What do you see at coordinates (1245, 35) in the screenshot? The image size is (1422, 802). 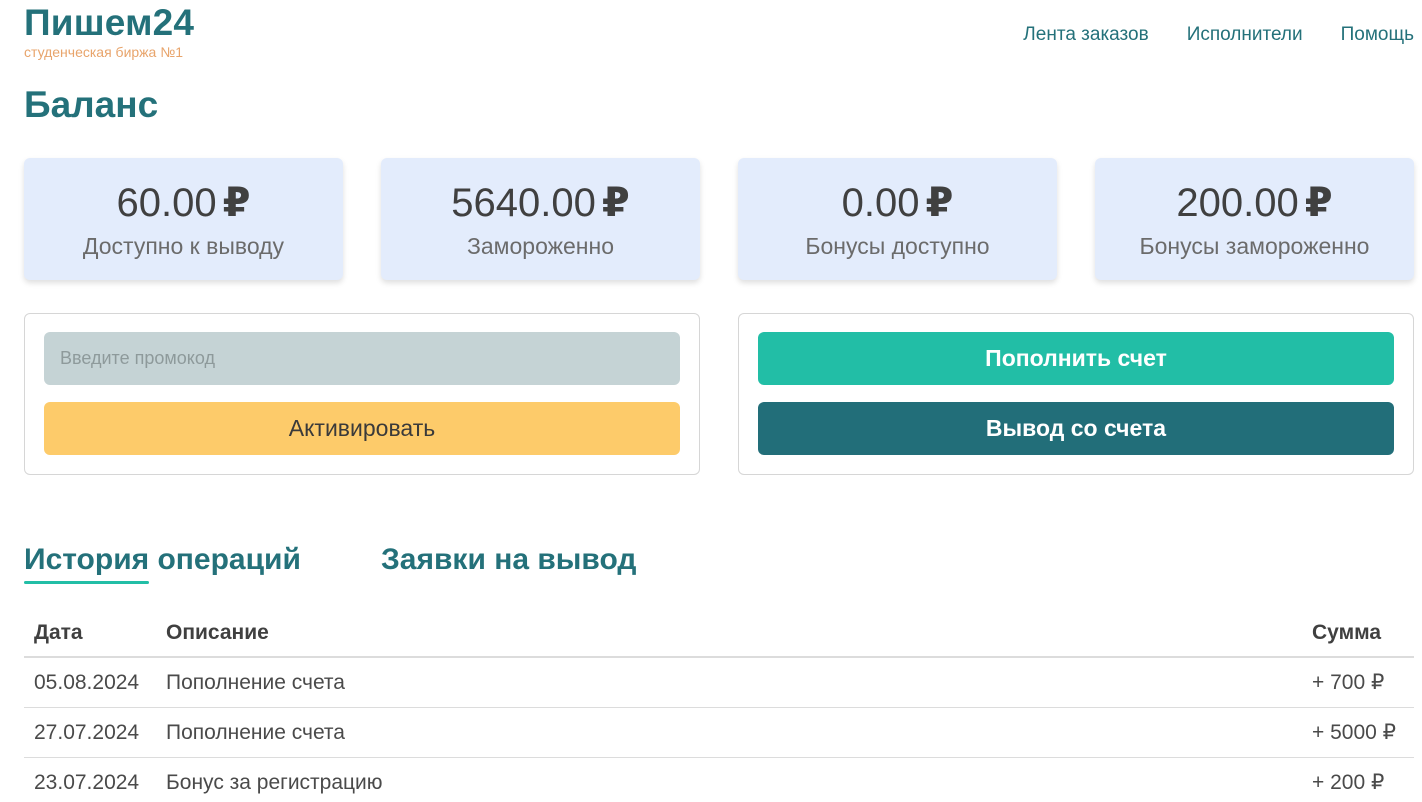 I see `nav-performers: Исполнители` at bounding box center [1245, 35].